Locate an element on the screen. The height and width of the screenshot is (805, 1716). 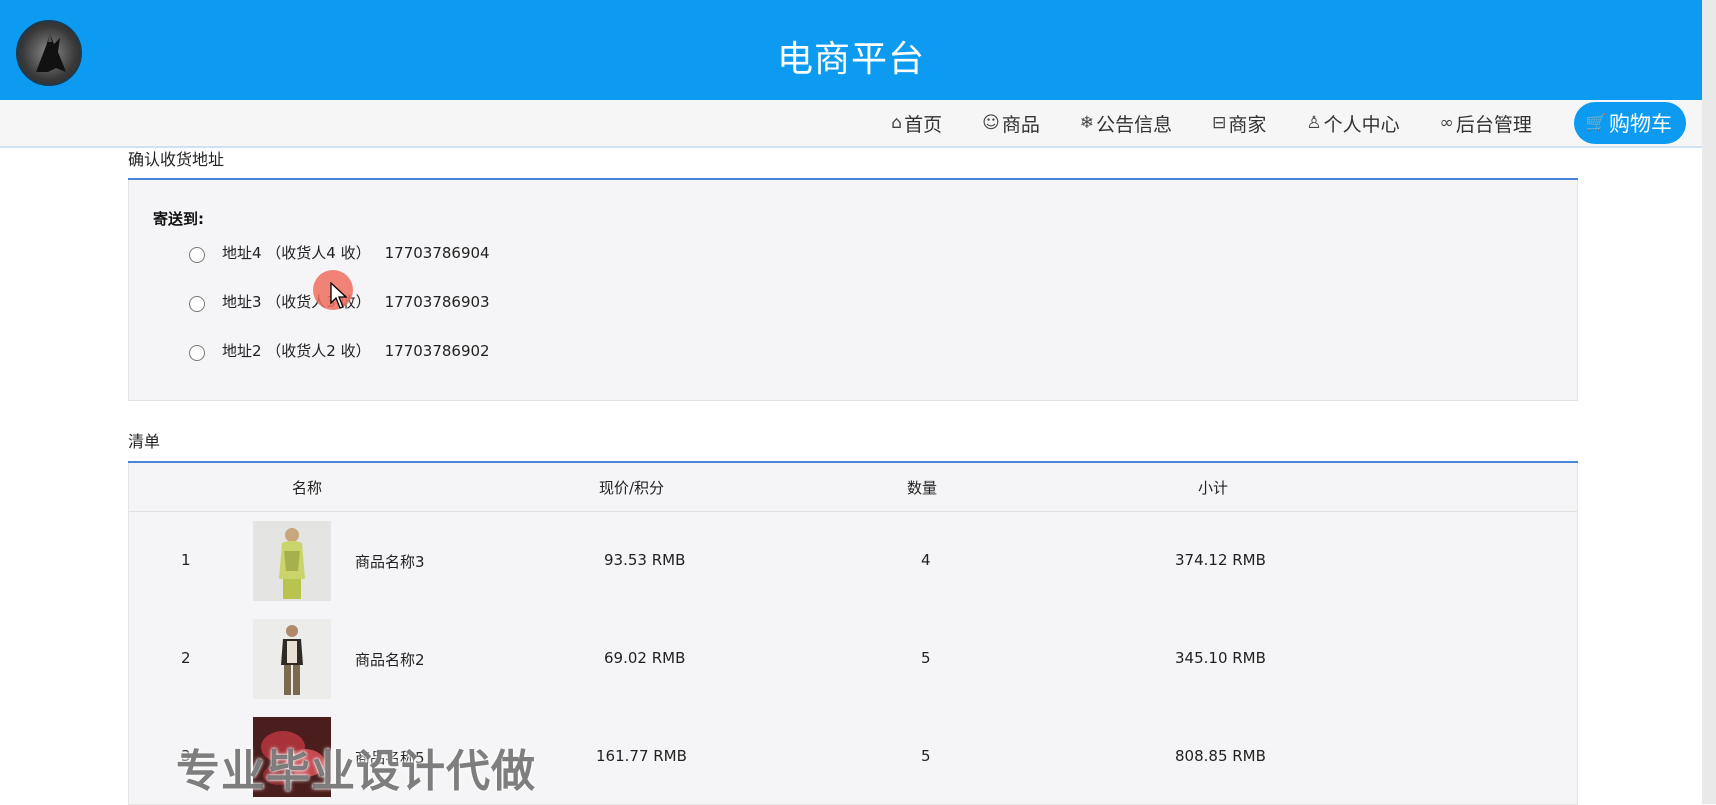
address-text: 地址4 （收货人4 收） is located at coordinates (296, 253).